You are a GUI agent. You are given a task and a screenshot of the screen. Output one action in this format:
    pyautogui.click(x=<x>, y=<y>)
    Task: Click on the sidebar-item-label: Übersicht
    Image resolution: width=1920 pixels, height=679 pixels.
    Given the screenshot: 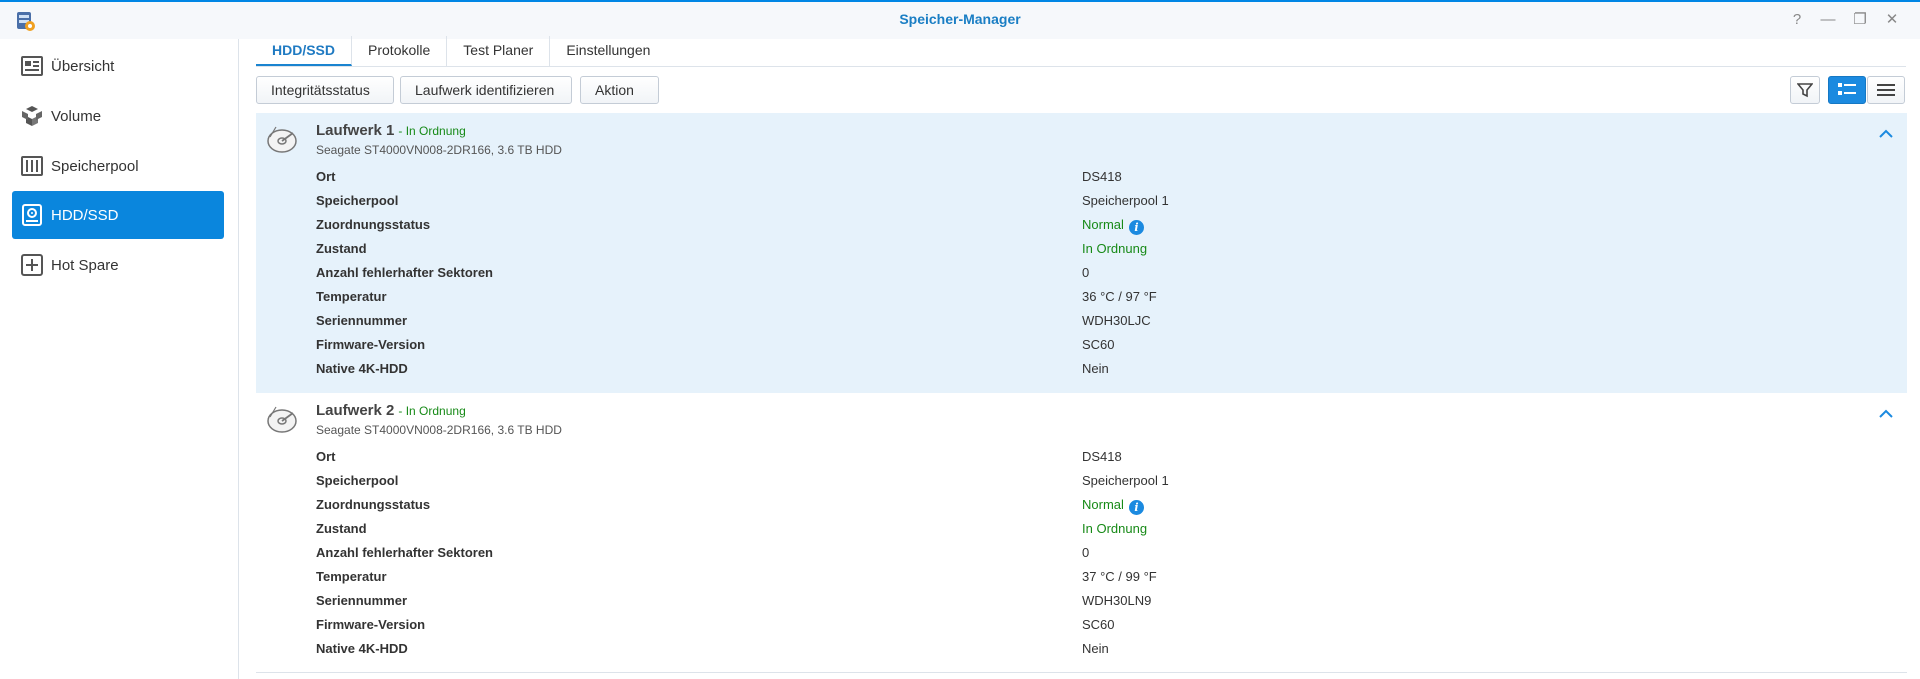 What is the action you would take?
    pyautogui.click(x=83, y=66)
    